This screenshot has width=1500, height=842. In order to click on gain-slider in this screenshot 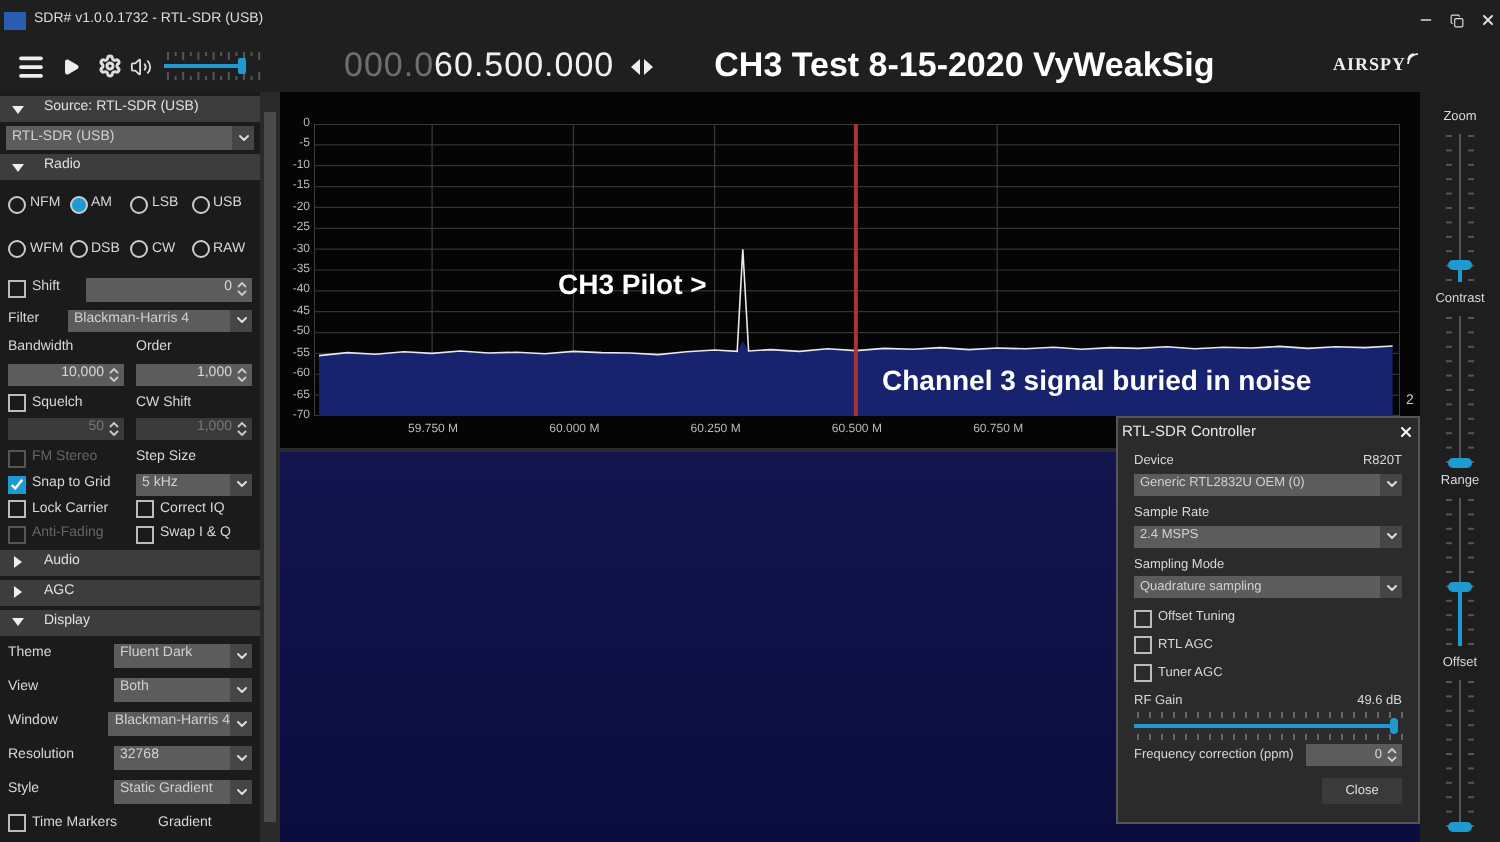, I will do `click(1268, 726)`.